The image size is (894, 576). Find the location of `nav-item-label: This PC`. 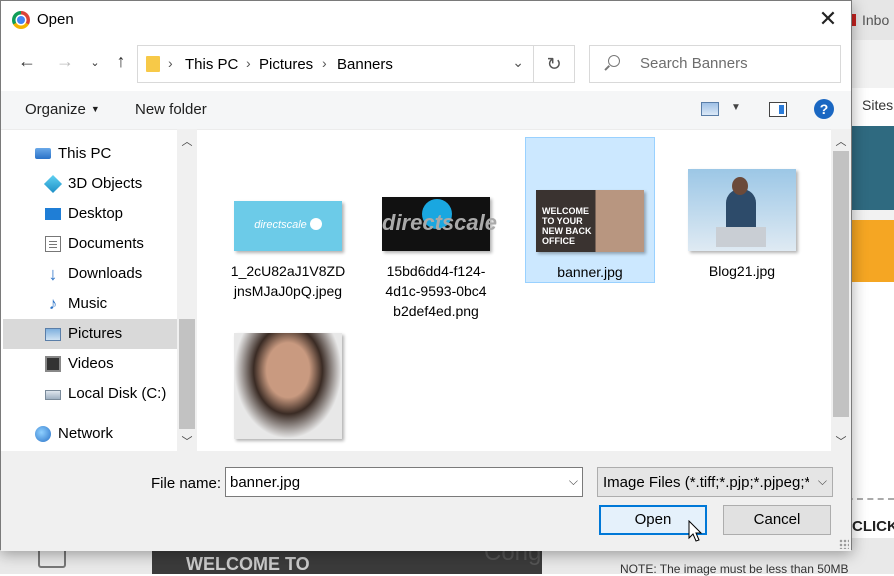

nav-item-label: This PC is located at coordinates (85, 153).